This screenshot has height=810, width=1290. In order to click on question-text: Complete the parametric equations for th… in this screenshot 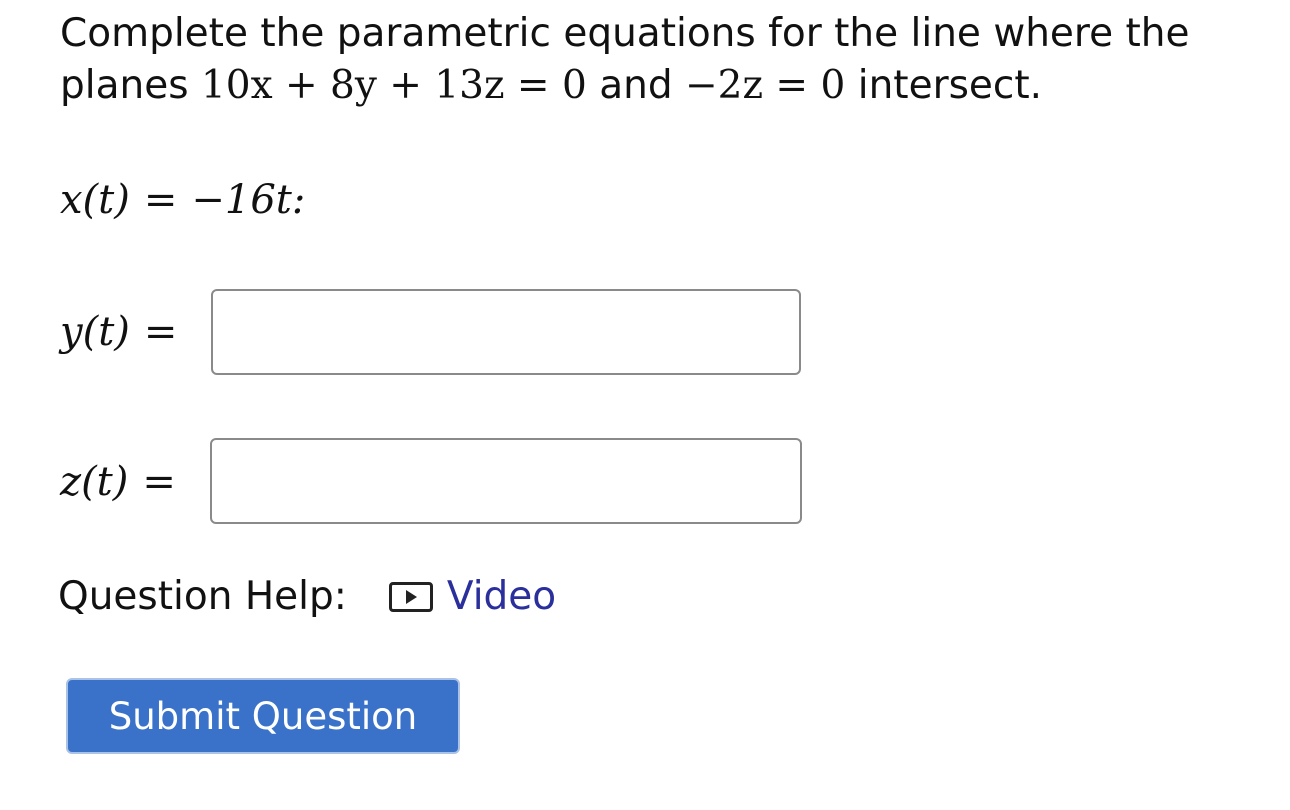, I will do `click(660, 60)`.